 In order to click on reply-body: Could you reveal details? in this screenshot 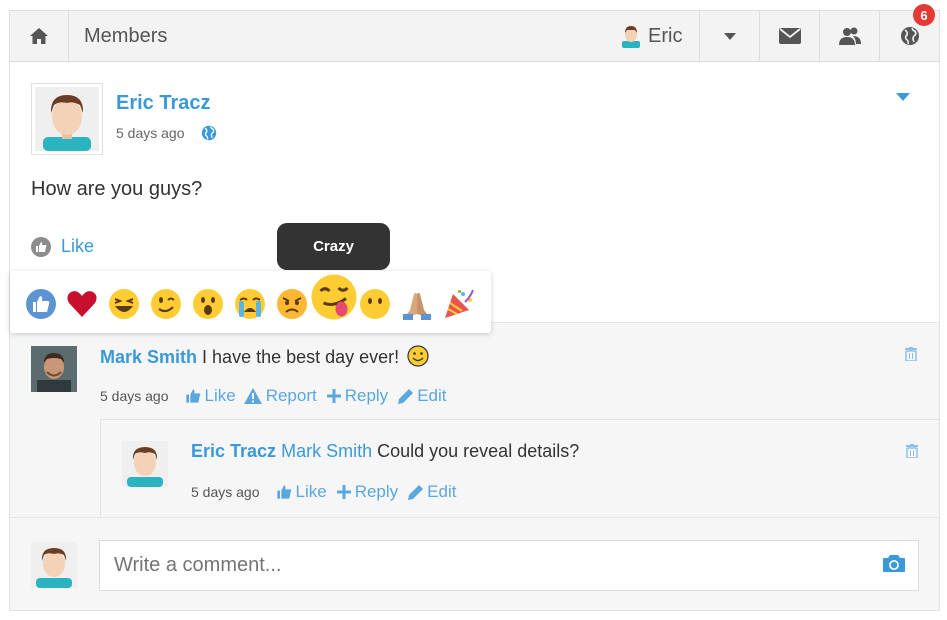, I will do `click(478, 451)`.